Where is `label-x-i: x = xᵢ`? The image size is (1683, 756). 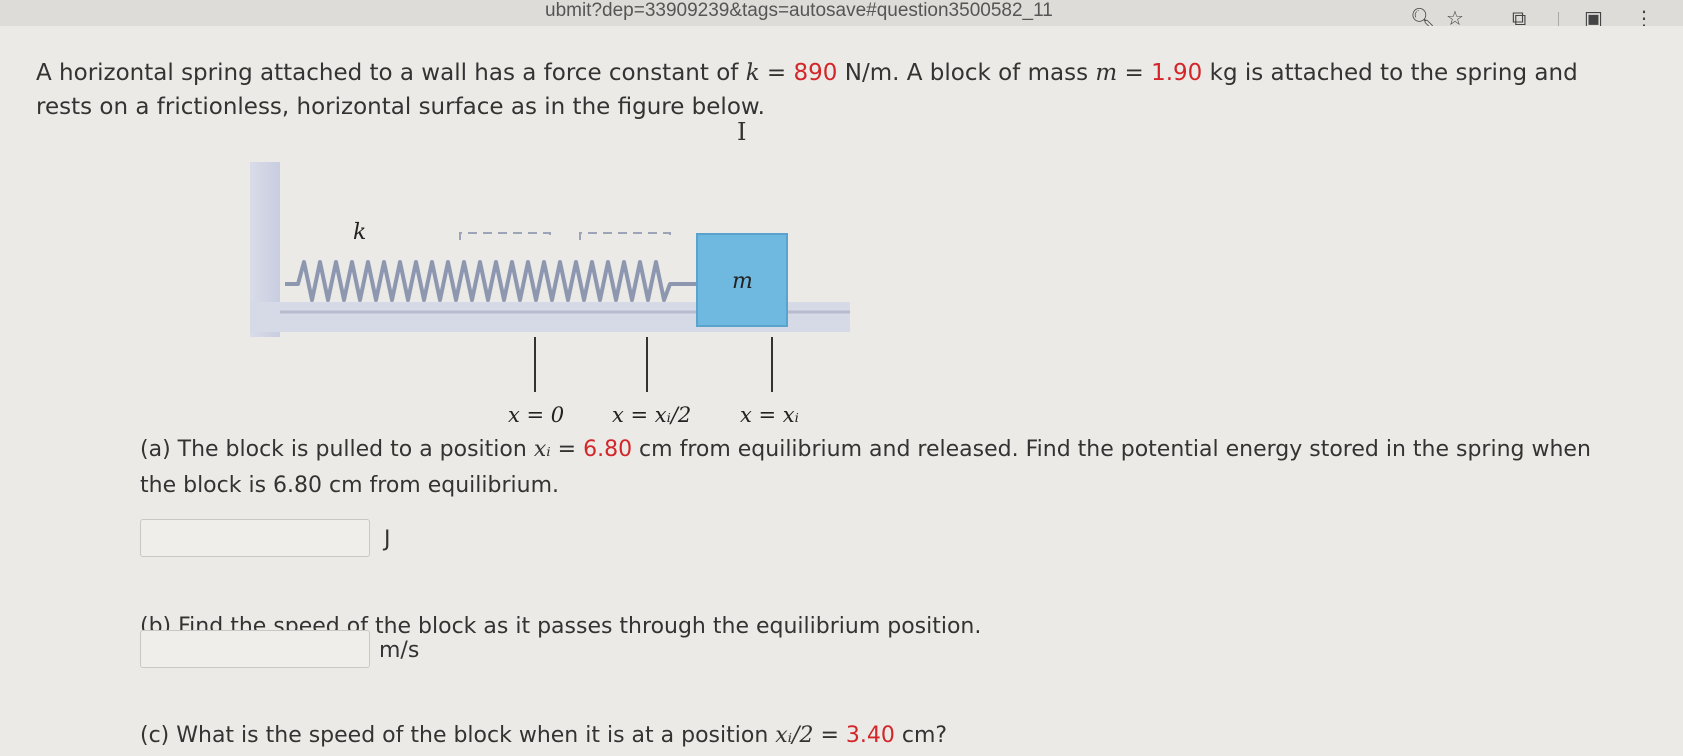 label-x-i: x = xᵢ is located at coordinates (769, 415).